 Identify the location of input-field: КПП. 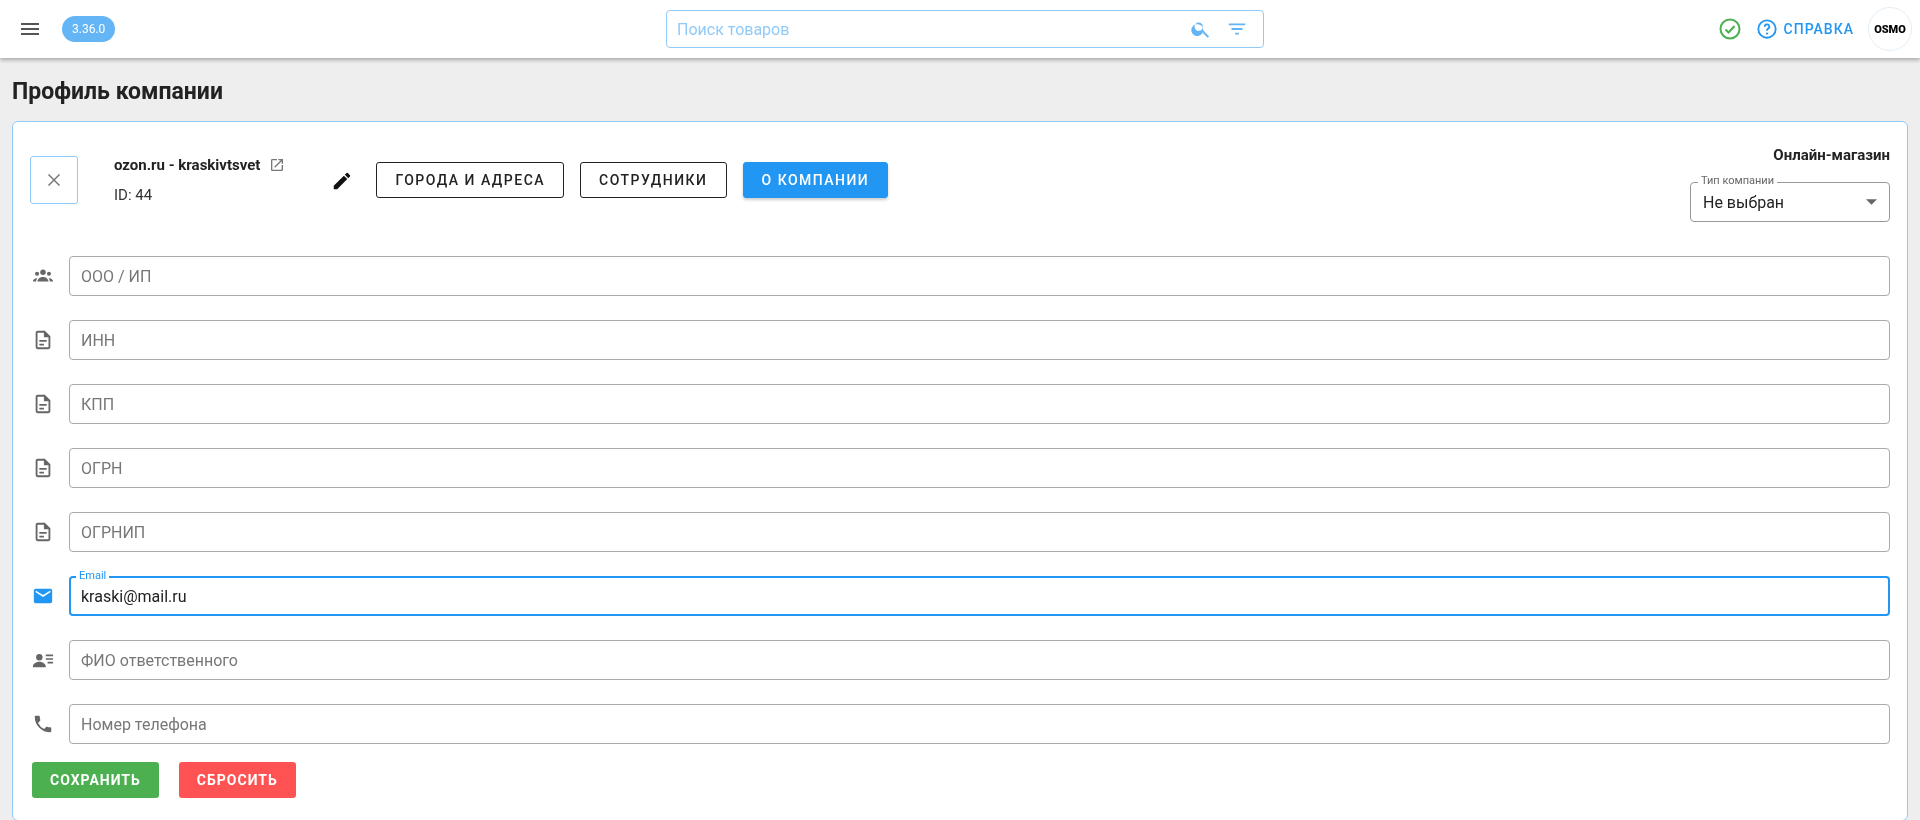
(979, 404).